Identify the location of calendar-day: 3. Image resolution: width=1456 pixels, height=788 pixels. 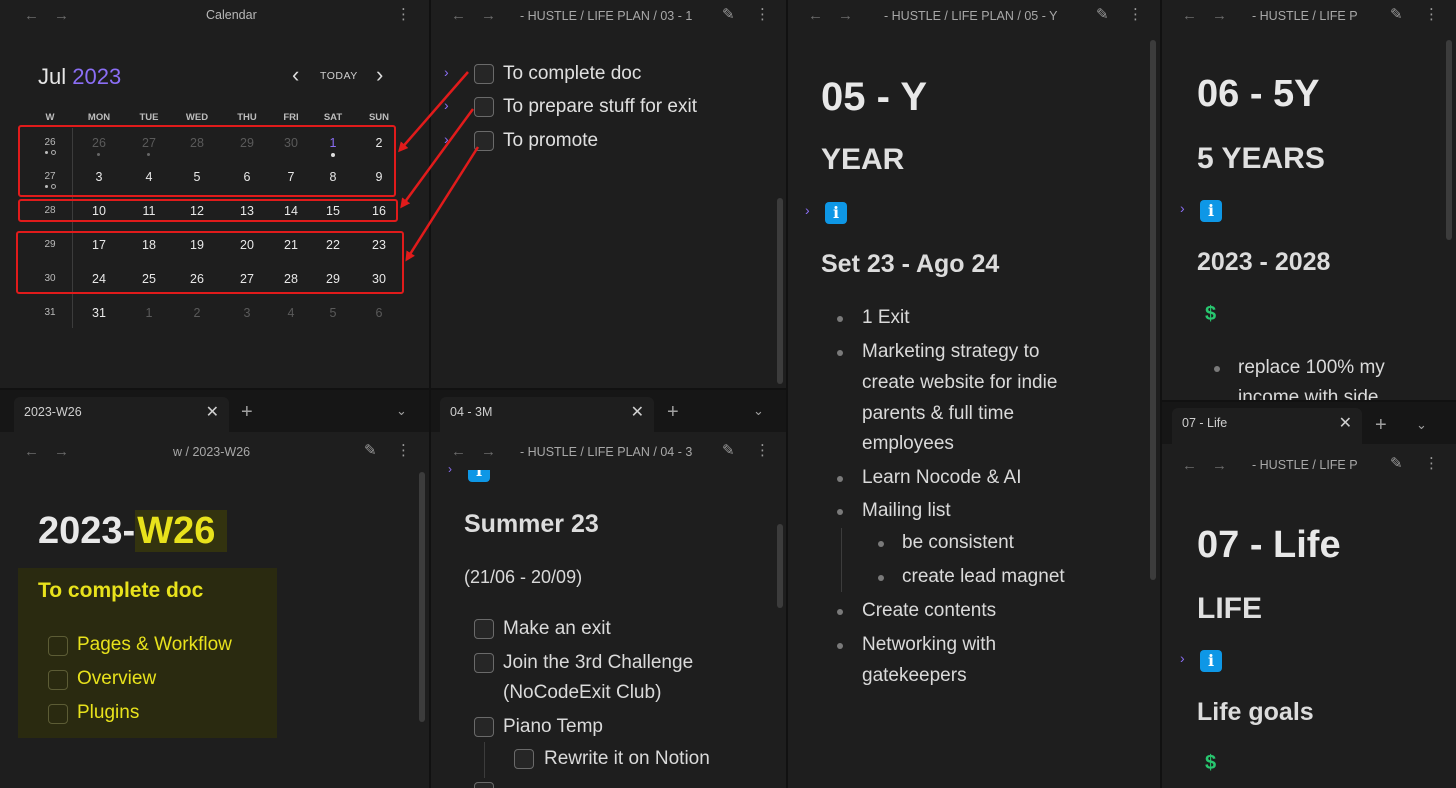
(247, 313).